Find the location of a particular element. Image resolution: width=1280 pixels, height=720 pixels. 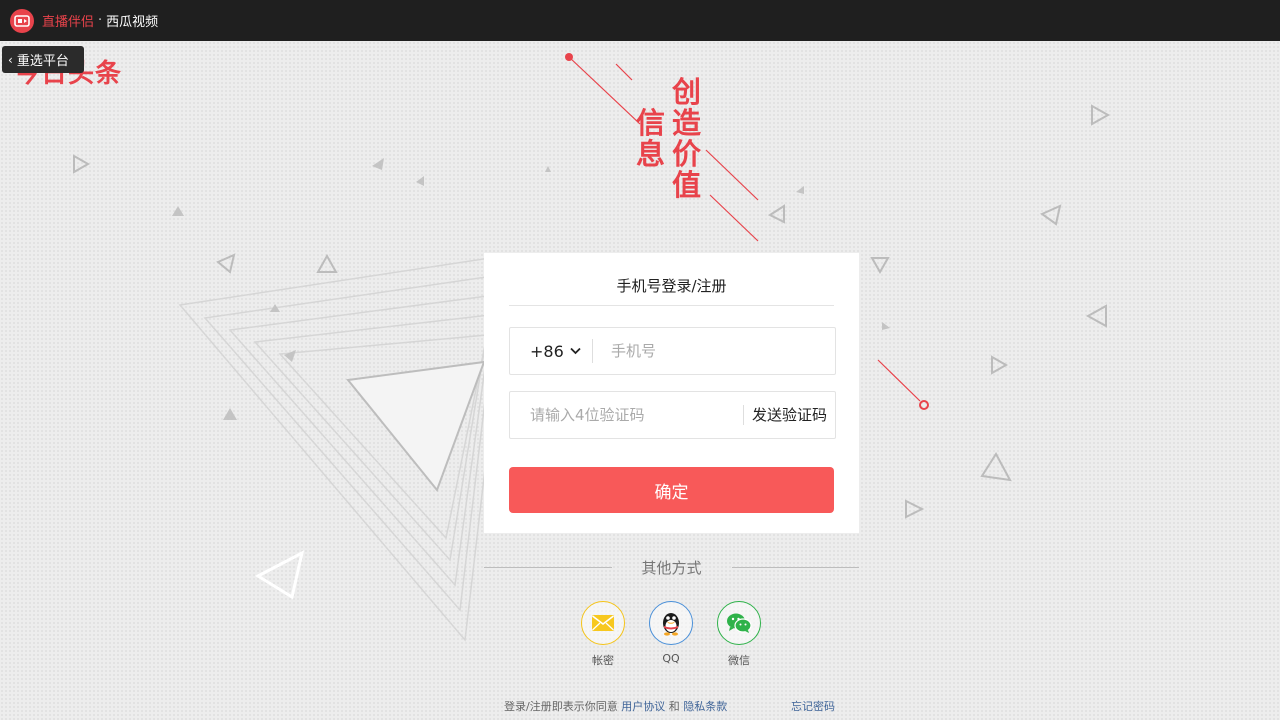

wechat-login-label: 微信 is located at coordinates (739, 660).